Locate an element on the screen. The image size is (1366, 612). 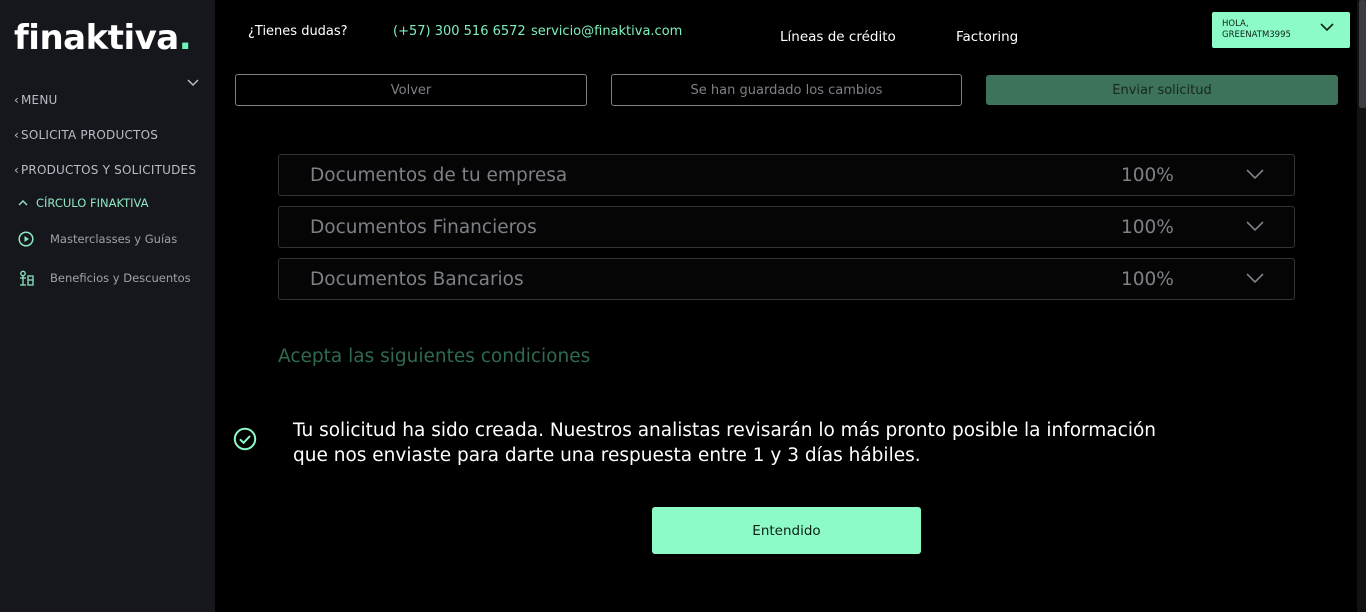
sidebar-item-label: PRODUCTOS Y SOLICITUDES is located at coordinates (109, 170).